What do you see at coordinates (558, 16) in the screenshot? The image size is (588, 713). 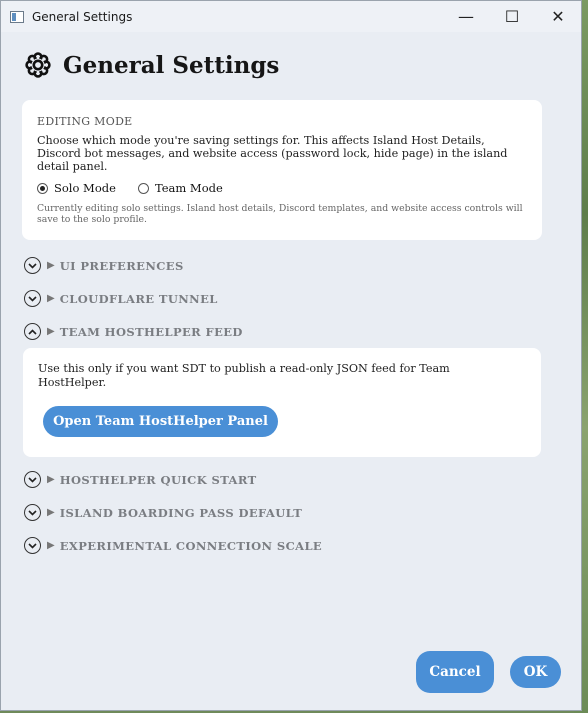 I see `close-button: ✕` at bounding box center [558, 16].